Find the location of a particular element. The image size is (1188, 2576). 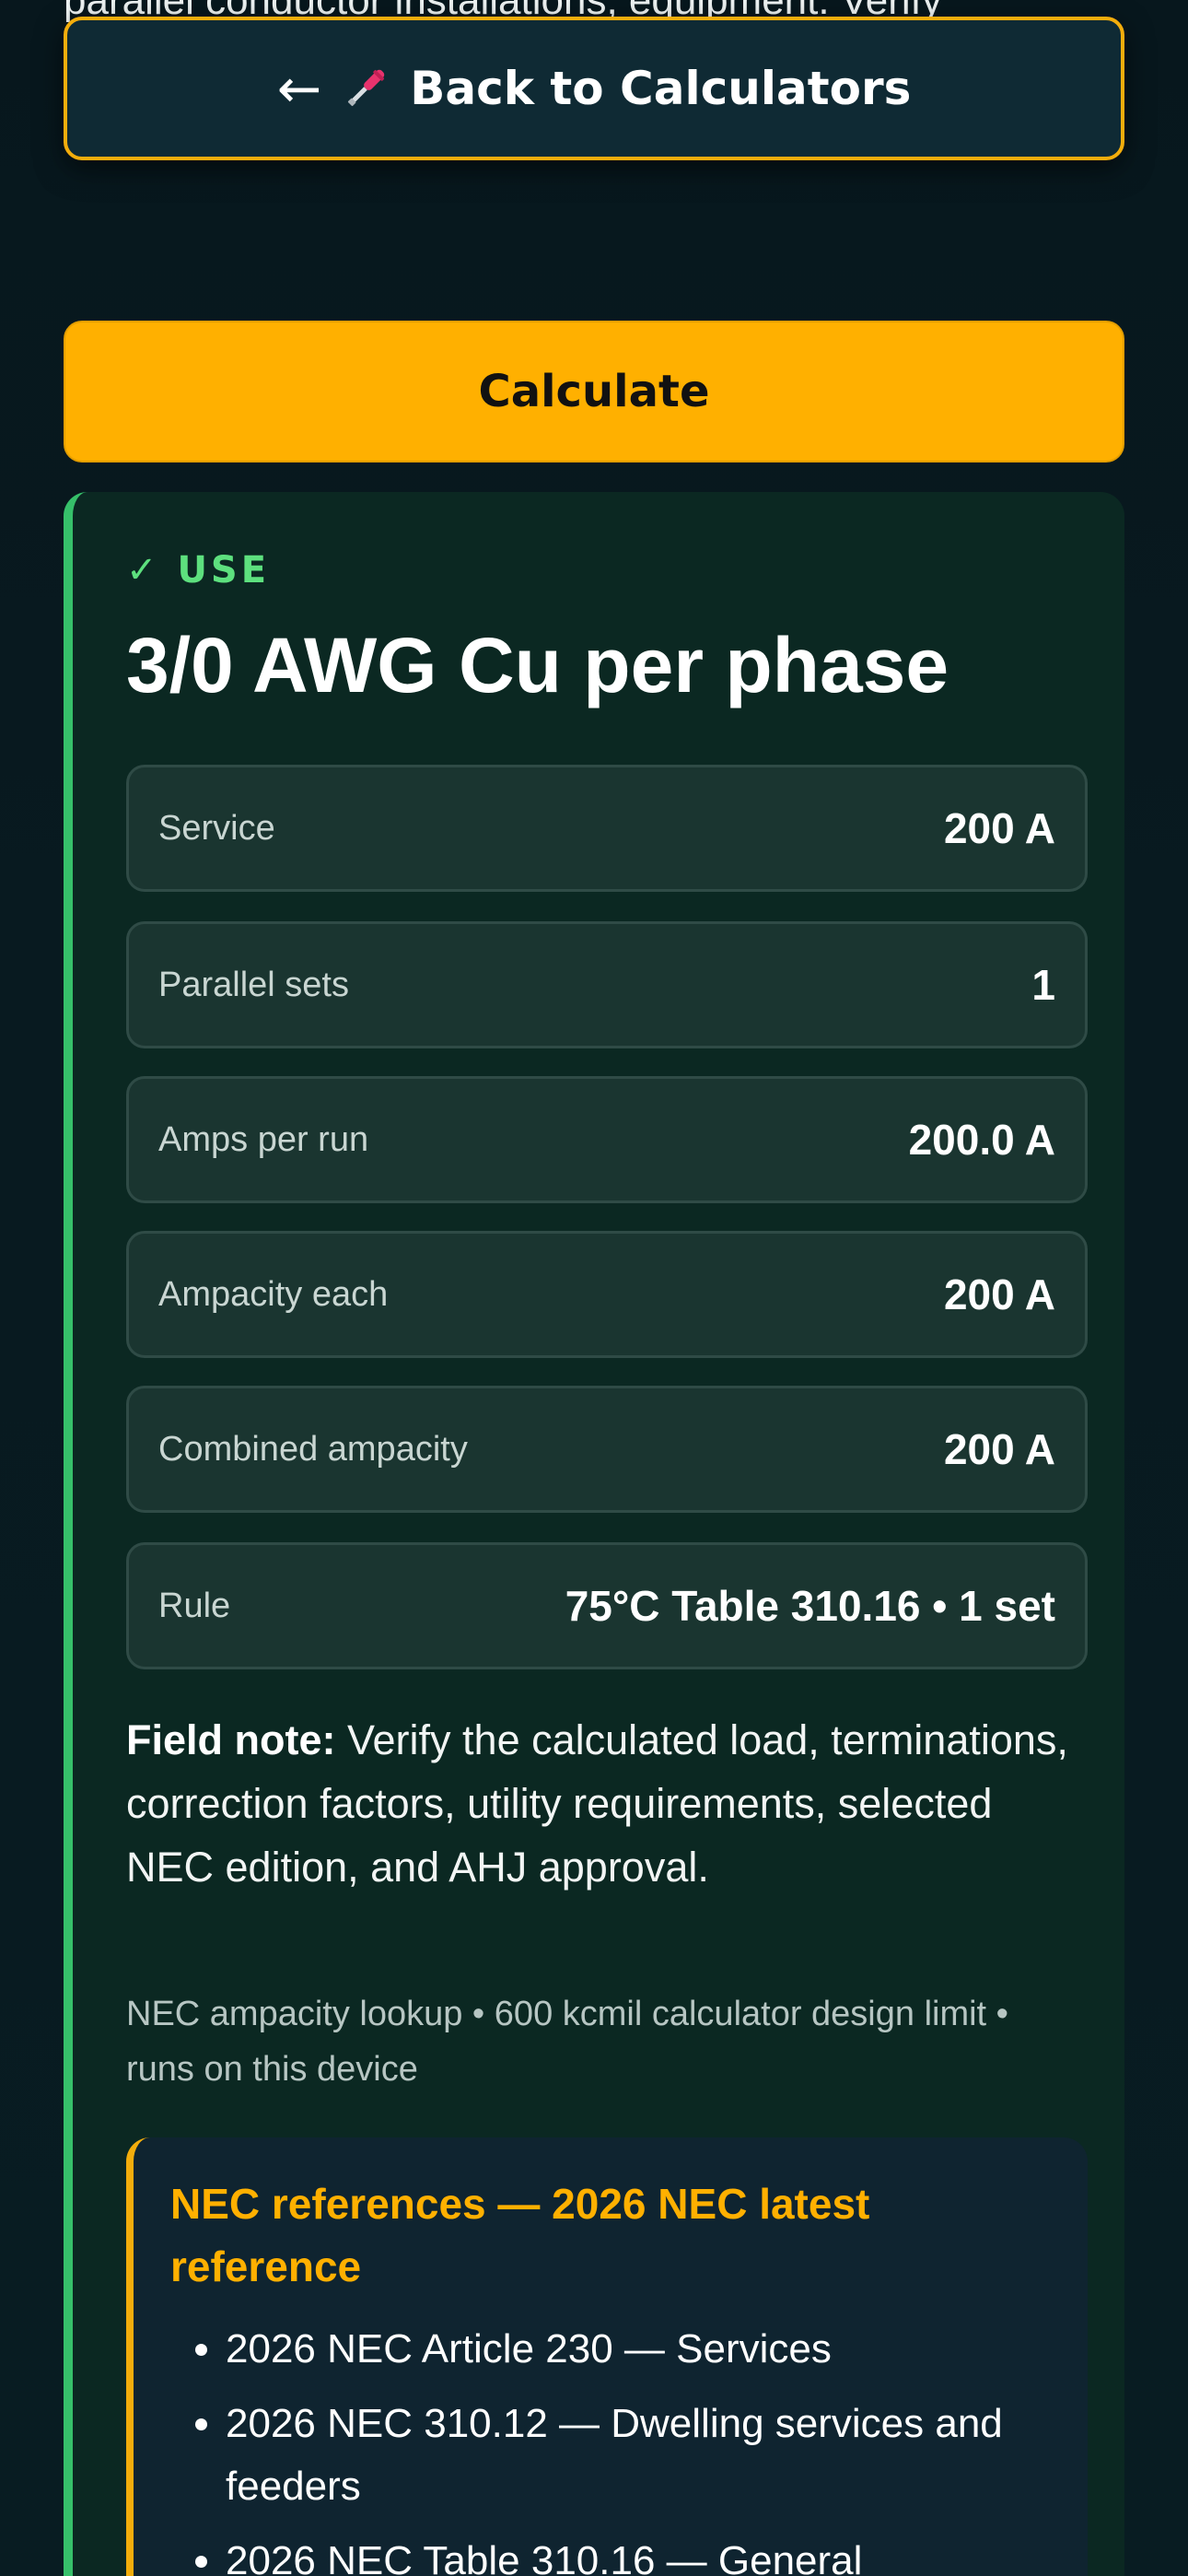

stat-row-combined-ampacity: Combined ampacity 200 A is located at coordinates (607, 1449).